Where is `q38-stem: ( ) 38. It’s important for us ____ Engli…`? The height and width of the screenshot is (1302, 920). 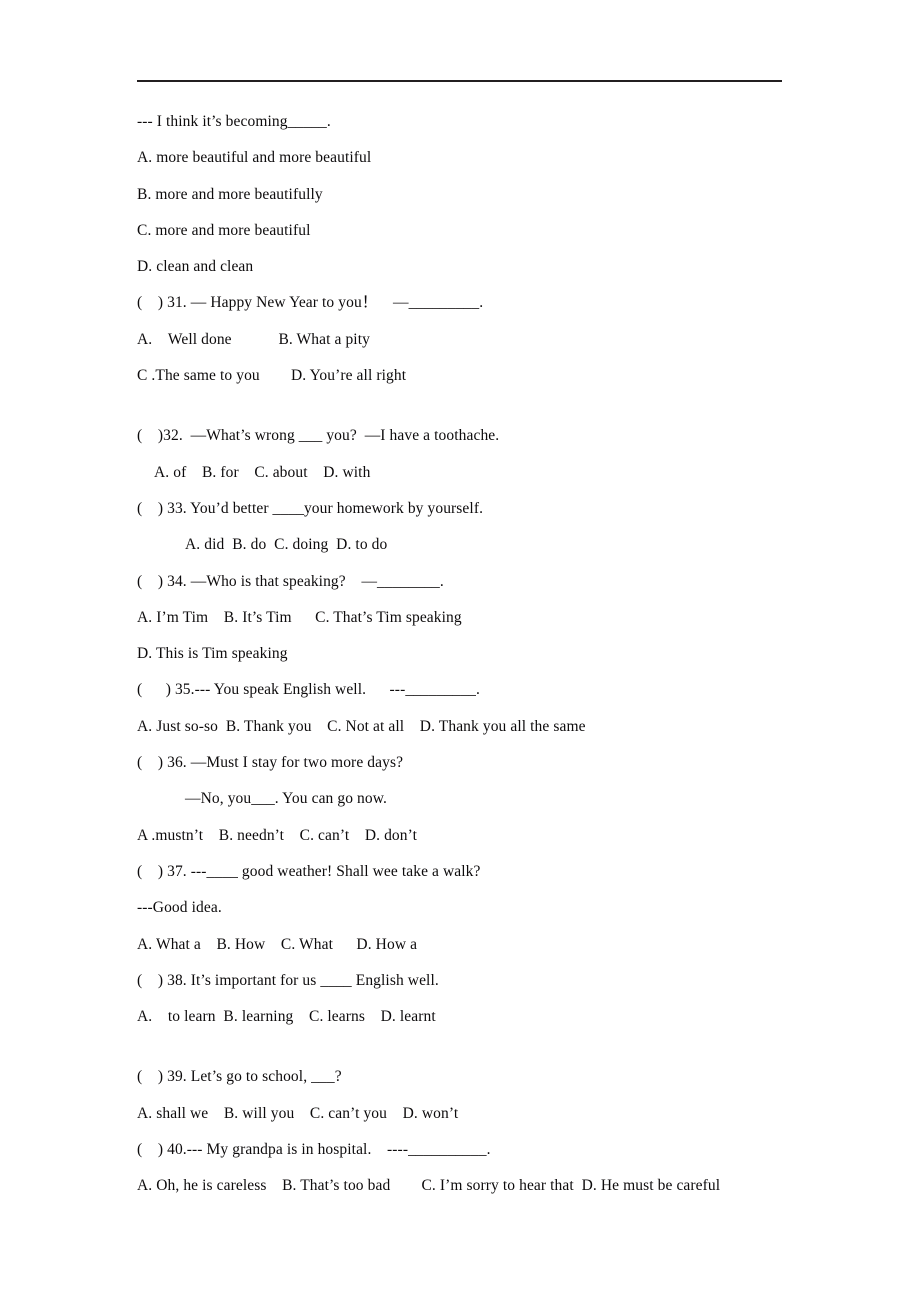
q38-stem: ( ) 38. It’s important for us ____ Engli… is located at coordinates (288, 980).